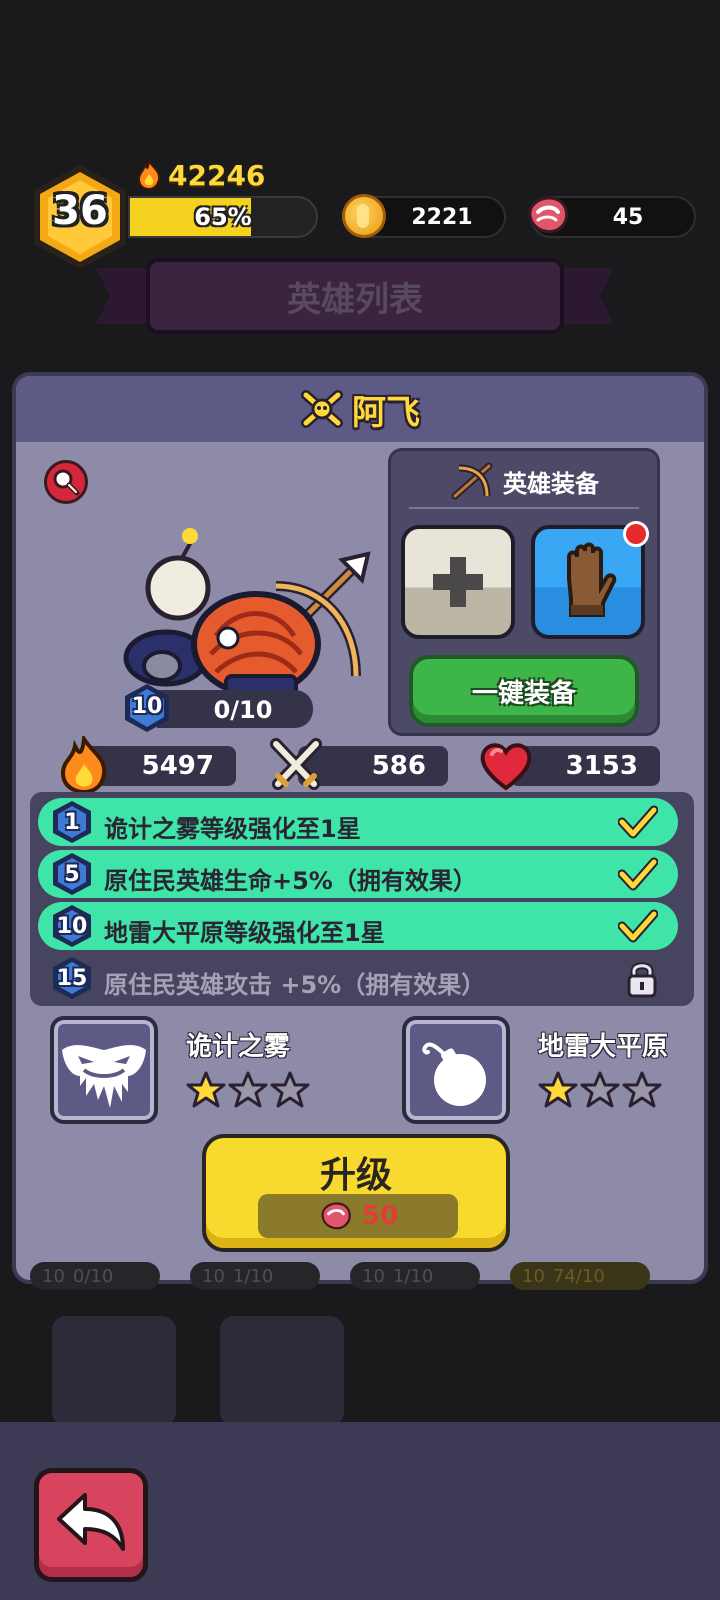 The image size is (720, 1600). I want to click on player-power: 42246, so click(200, 175).